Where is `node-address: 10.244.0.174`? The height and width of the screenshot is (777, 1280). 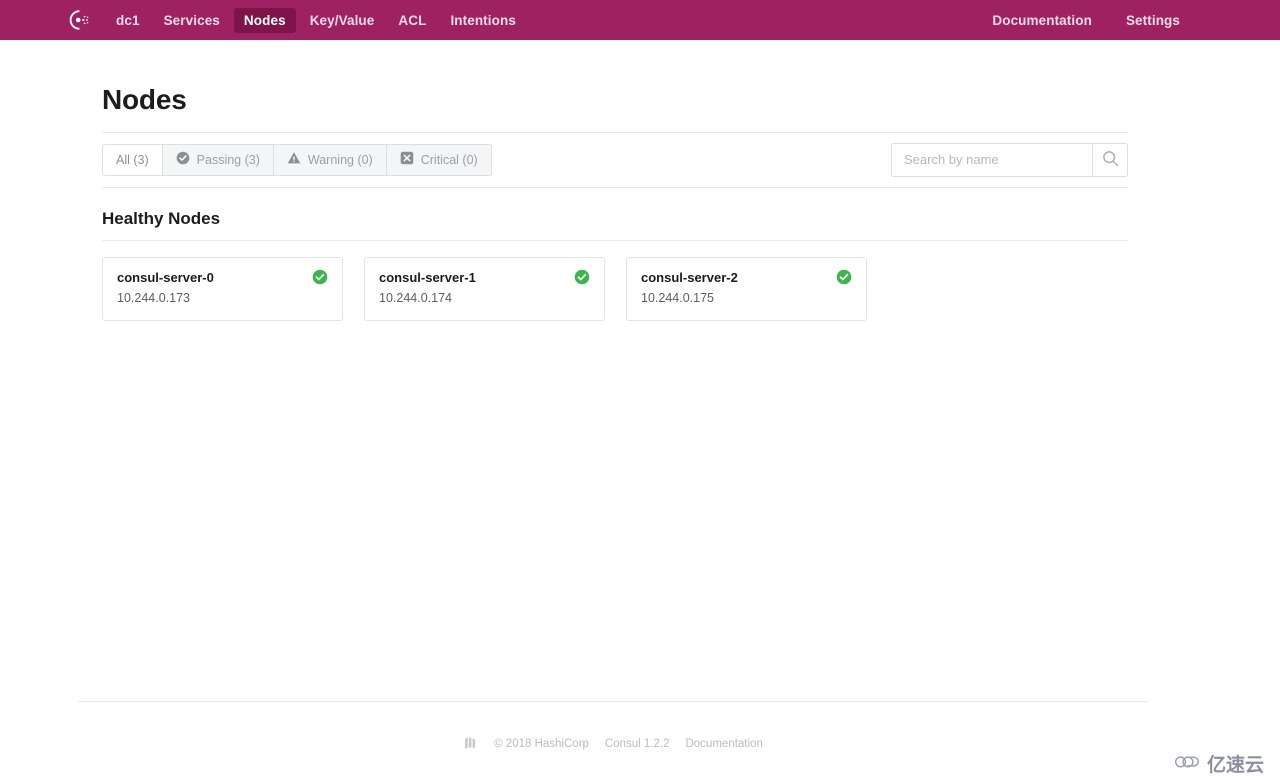 node-address: 10.244.0.174 is located at coordinates (415, 298).